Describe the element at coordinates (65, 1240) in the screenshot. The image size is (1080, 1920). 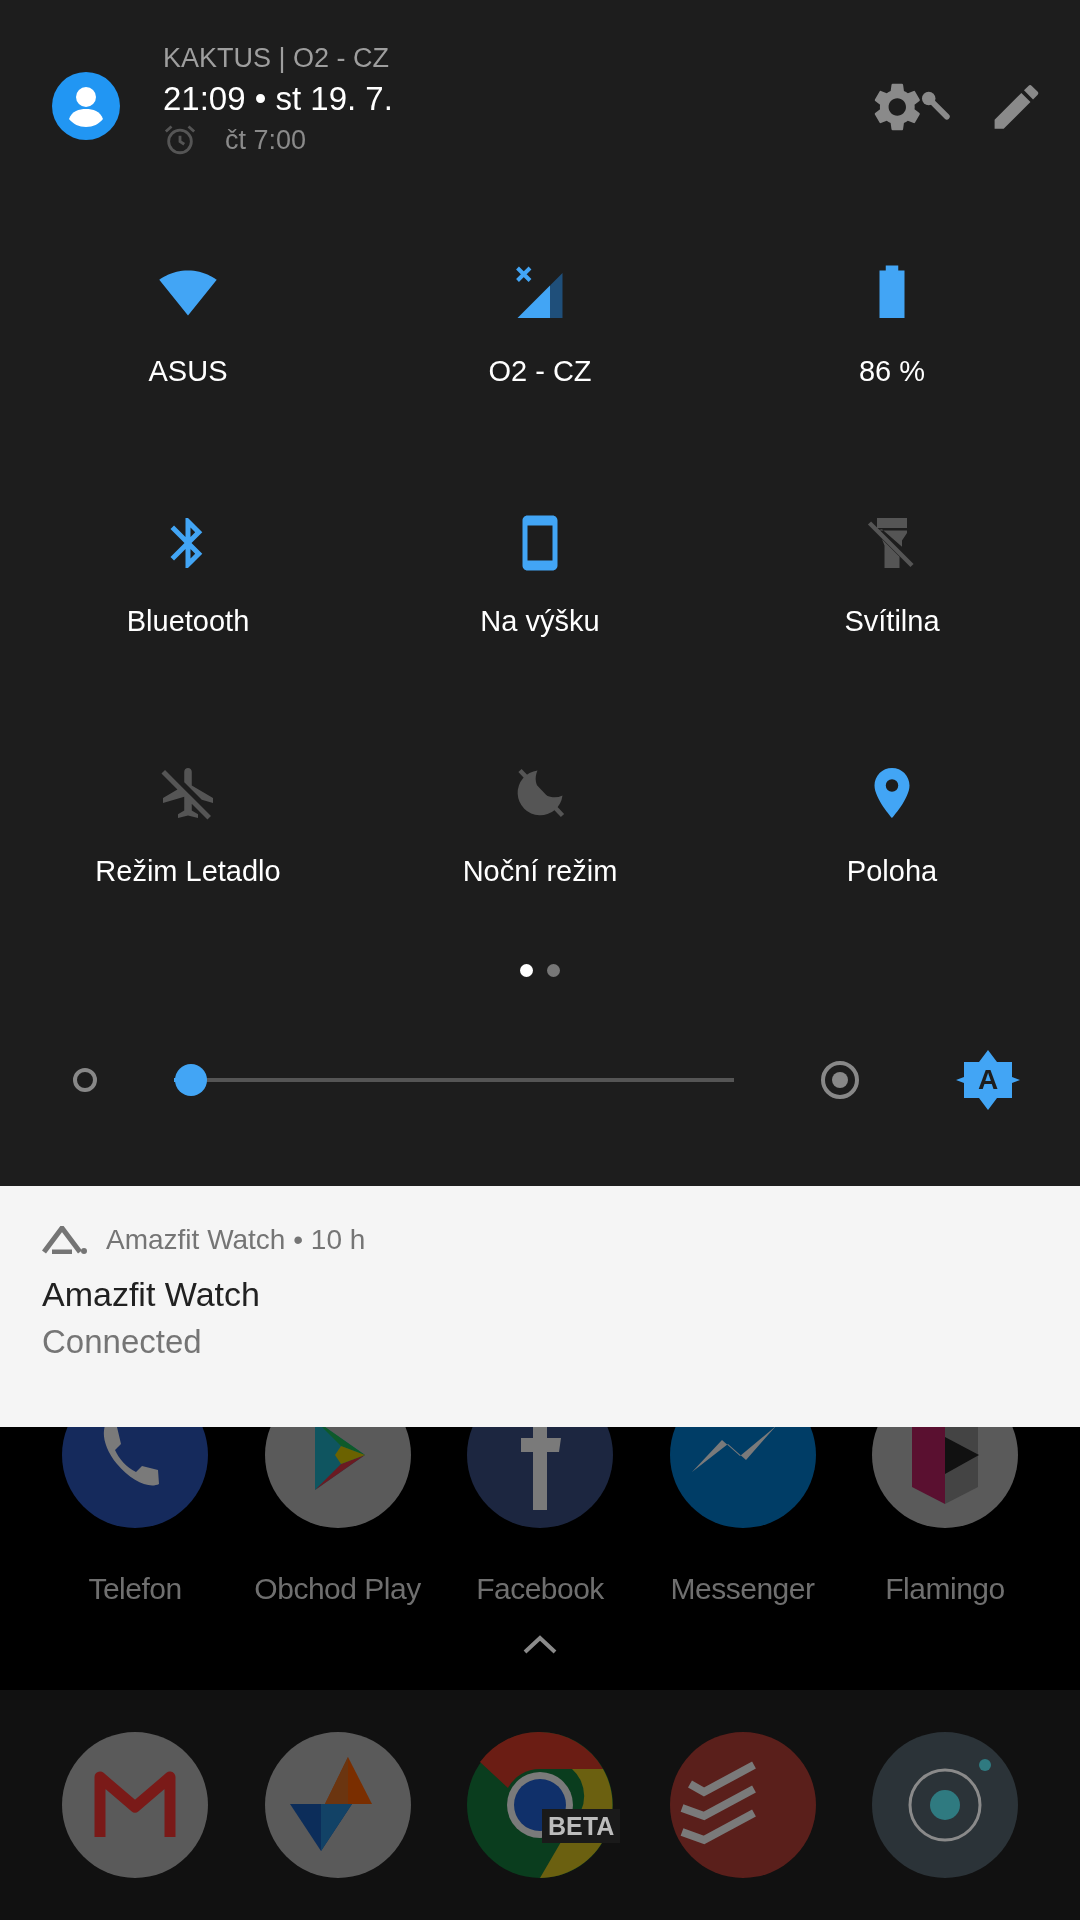
I see `triangle-logo-icon` at that location.